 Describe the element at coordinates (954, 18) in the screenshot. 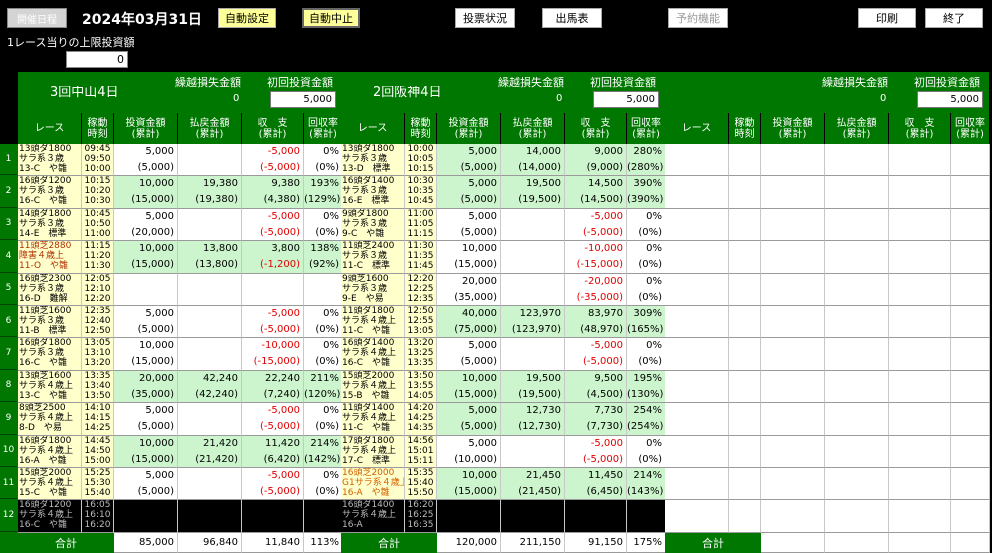

I see `exit-button: 終了` at that location.